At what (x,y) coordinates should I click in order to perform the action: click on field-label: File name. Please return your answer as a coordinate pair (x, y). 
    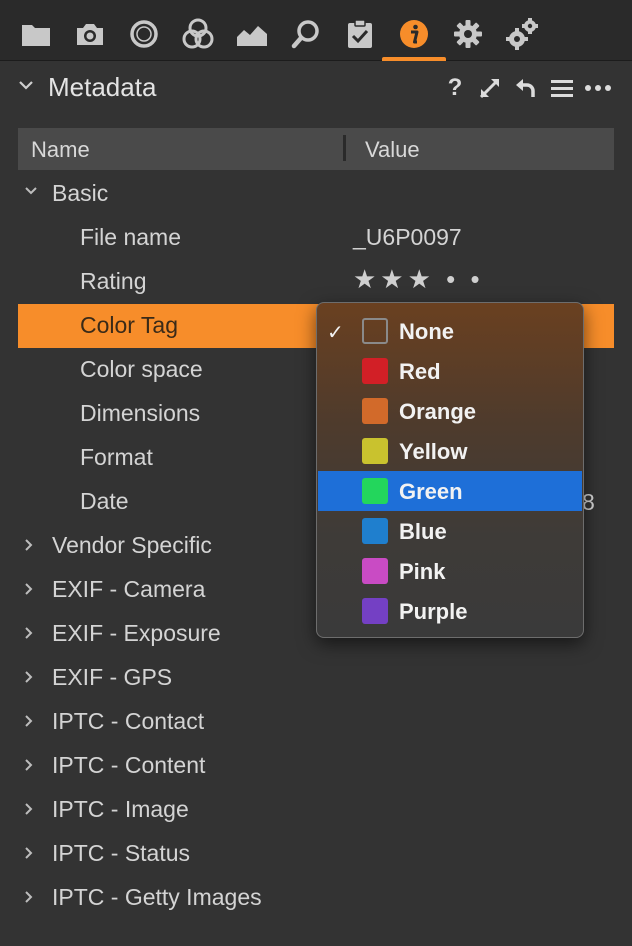
    Looking at the image, I should click on (130, 237).